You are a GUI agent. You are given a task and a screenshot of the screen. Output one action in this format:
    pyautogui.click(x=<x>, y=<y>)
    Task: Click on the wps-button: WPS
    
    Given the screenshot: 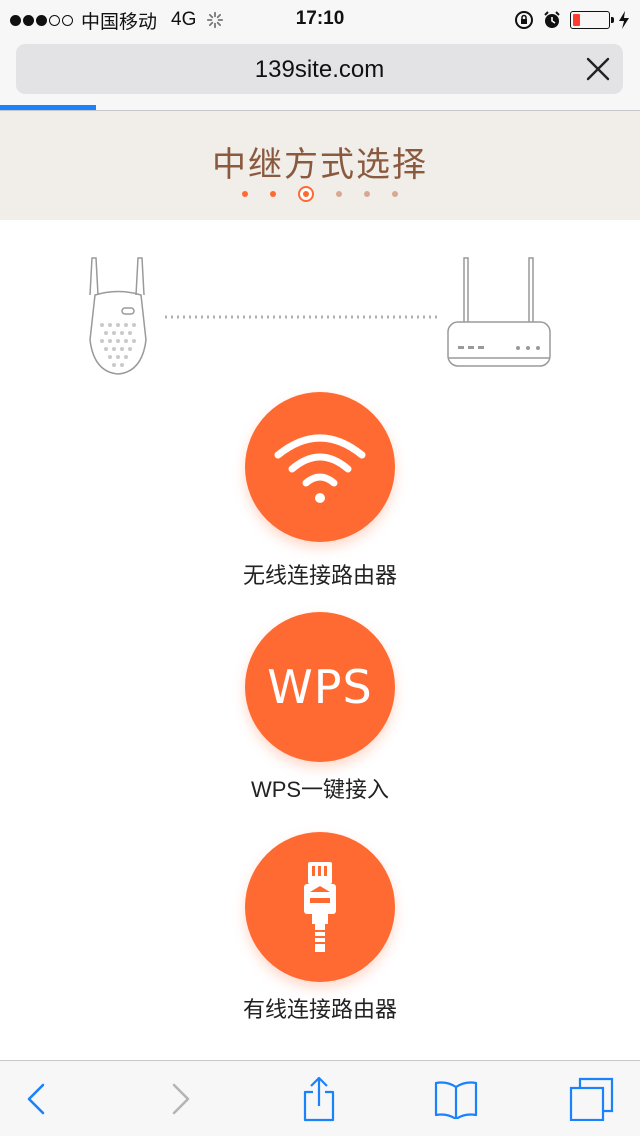 What is the action you would take?
    pyautogui.click(x=320, y=687)
    